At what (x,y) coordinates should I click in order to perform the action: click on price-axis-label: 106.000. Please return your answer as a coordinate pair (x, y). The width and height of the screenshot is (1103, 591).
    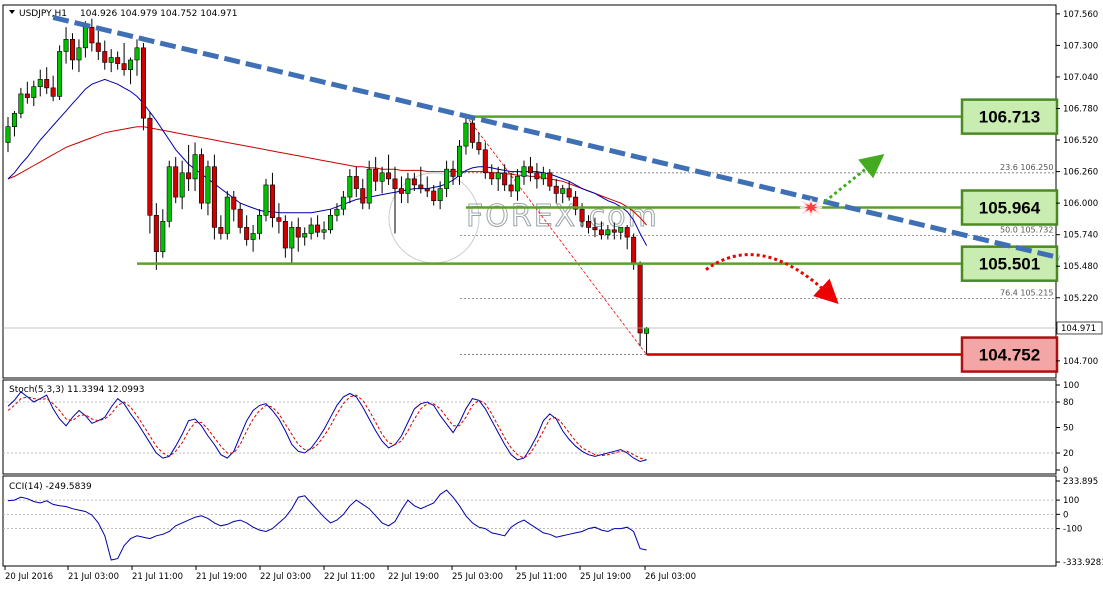
    Looking at the image, I should click on (1080, 204).